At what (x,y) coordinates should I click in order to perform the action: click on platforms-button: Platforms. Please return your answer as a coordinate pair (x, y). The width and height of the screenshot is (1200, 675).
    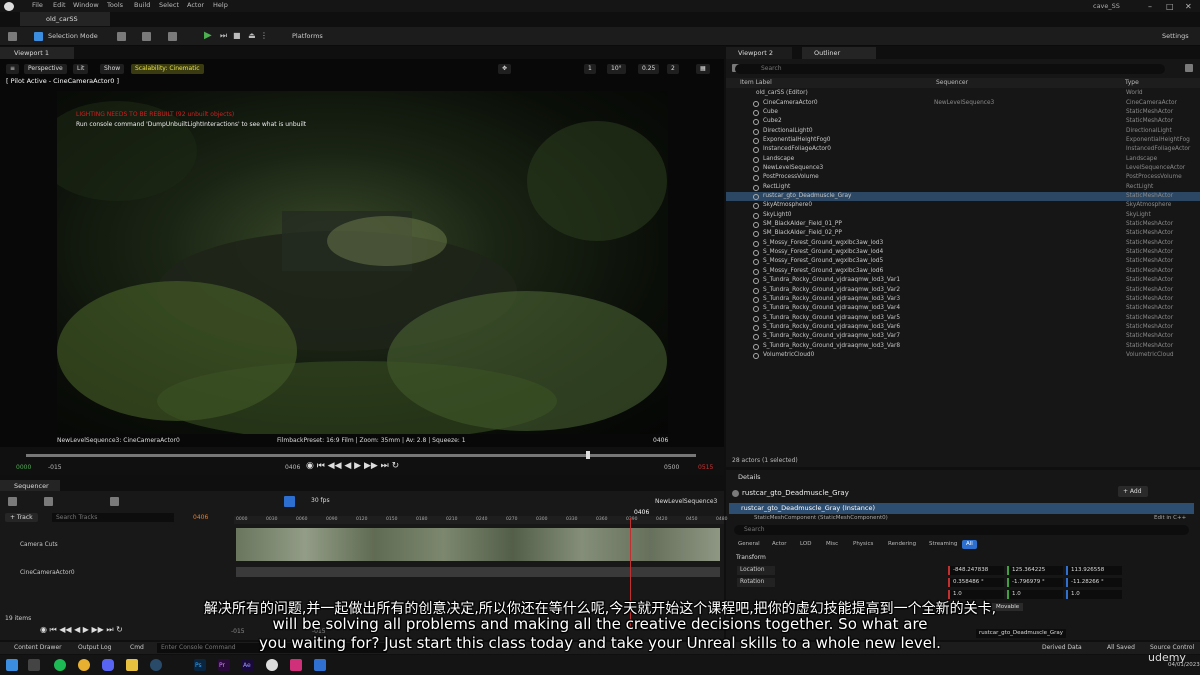
    Looking at the image, I should click on (307, 36).